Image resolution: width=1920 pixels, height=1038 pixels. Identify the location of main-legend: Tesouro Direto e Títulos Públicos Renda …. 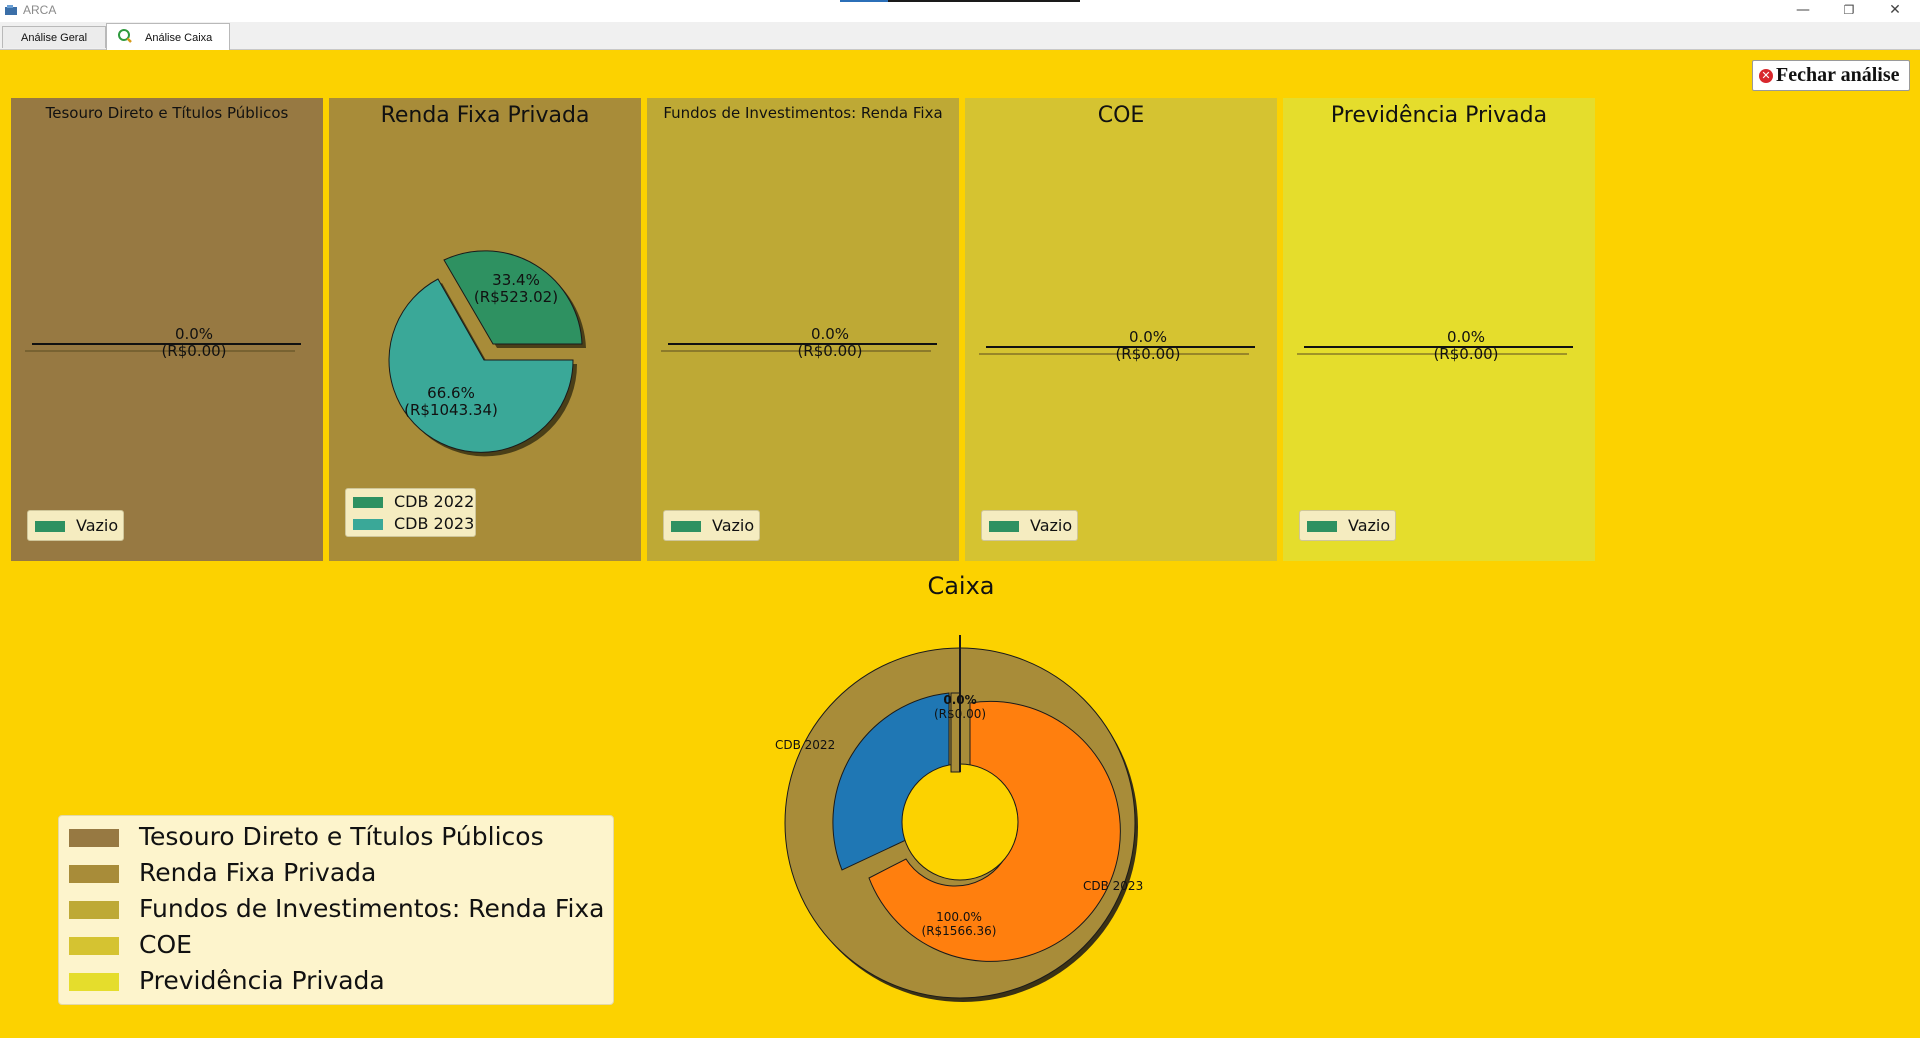
(336, 910).